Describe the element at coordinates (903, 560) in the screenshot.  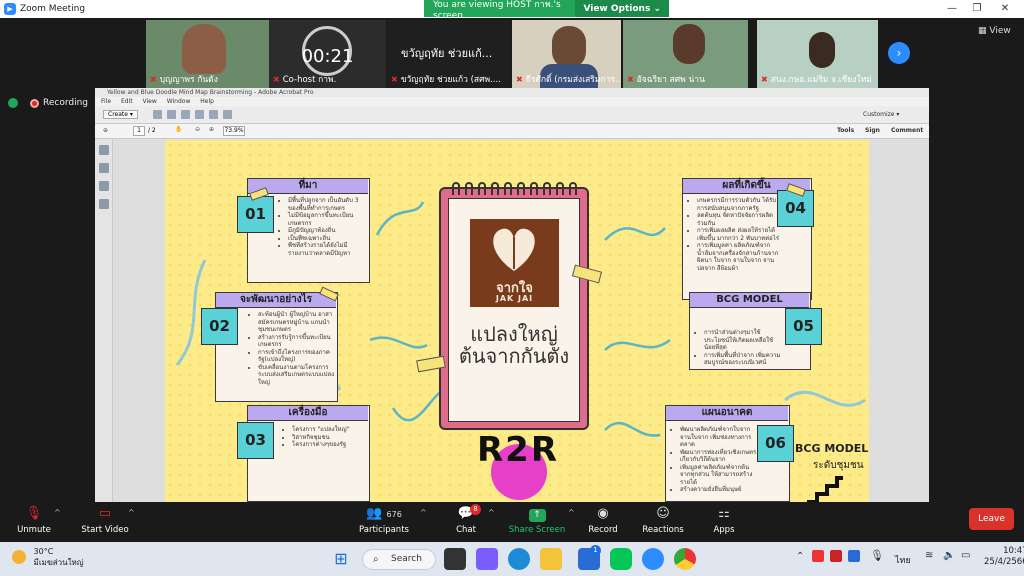
I see `input-language: ไทย` at that location.